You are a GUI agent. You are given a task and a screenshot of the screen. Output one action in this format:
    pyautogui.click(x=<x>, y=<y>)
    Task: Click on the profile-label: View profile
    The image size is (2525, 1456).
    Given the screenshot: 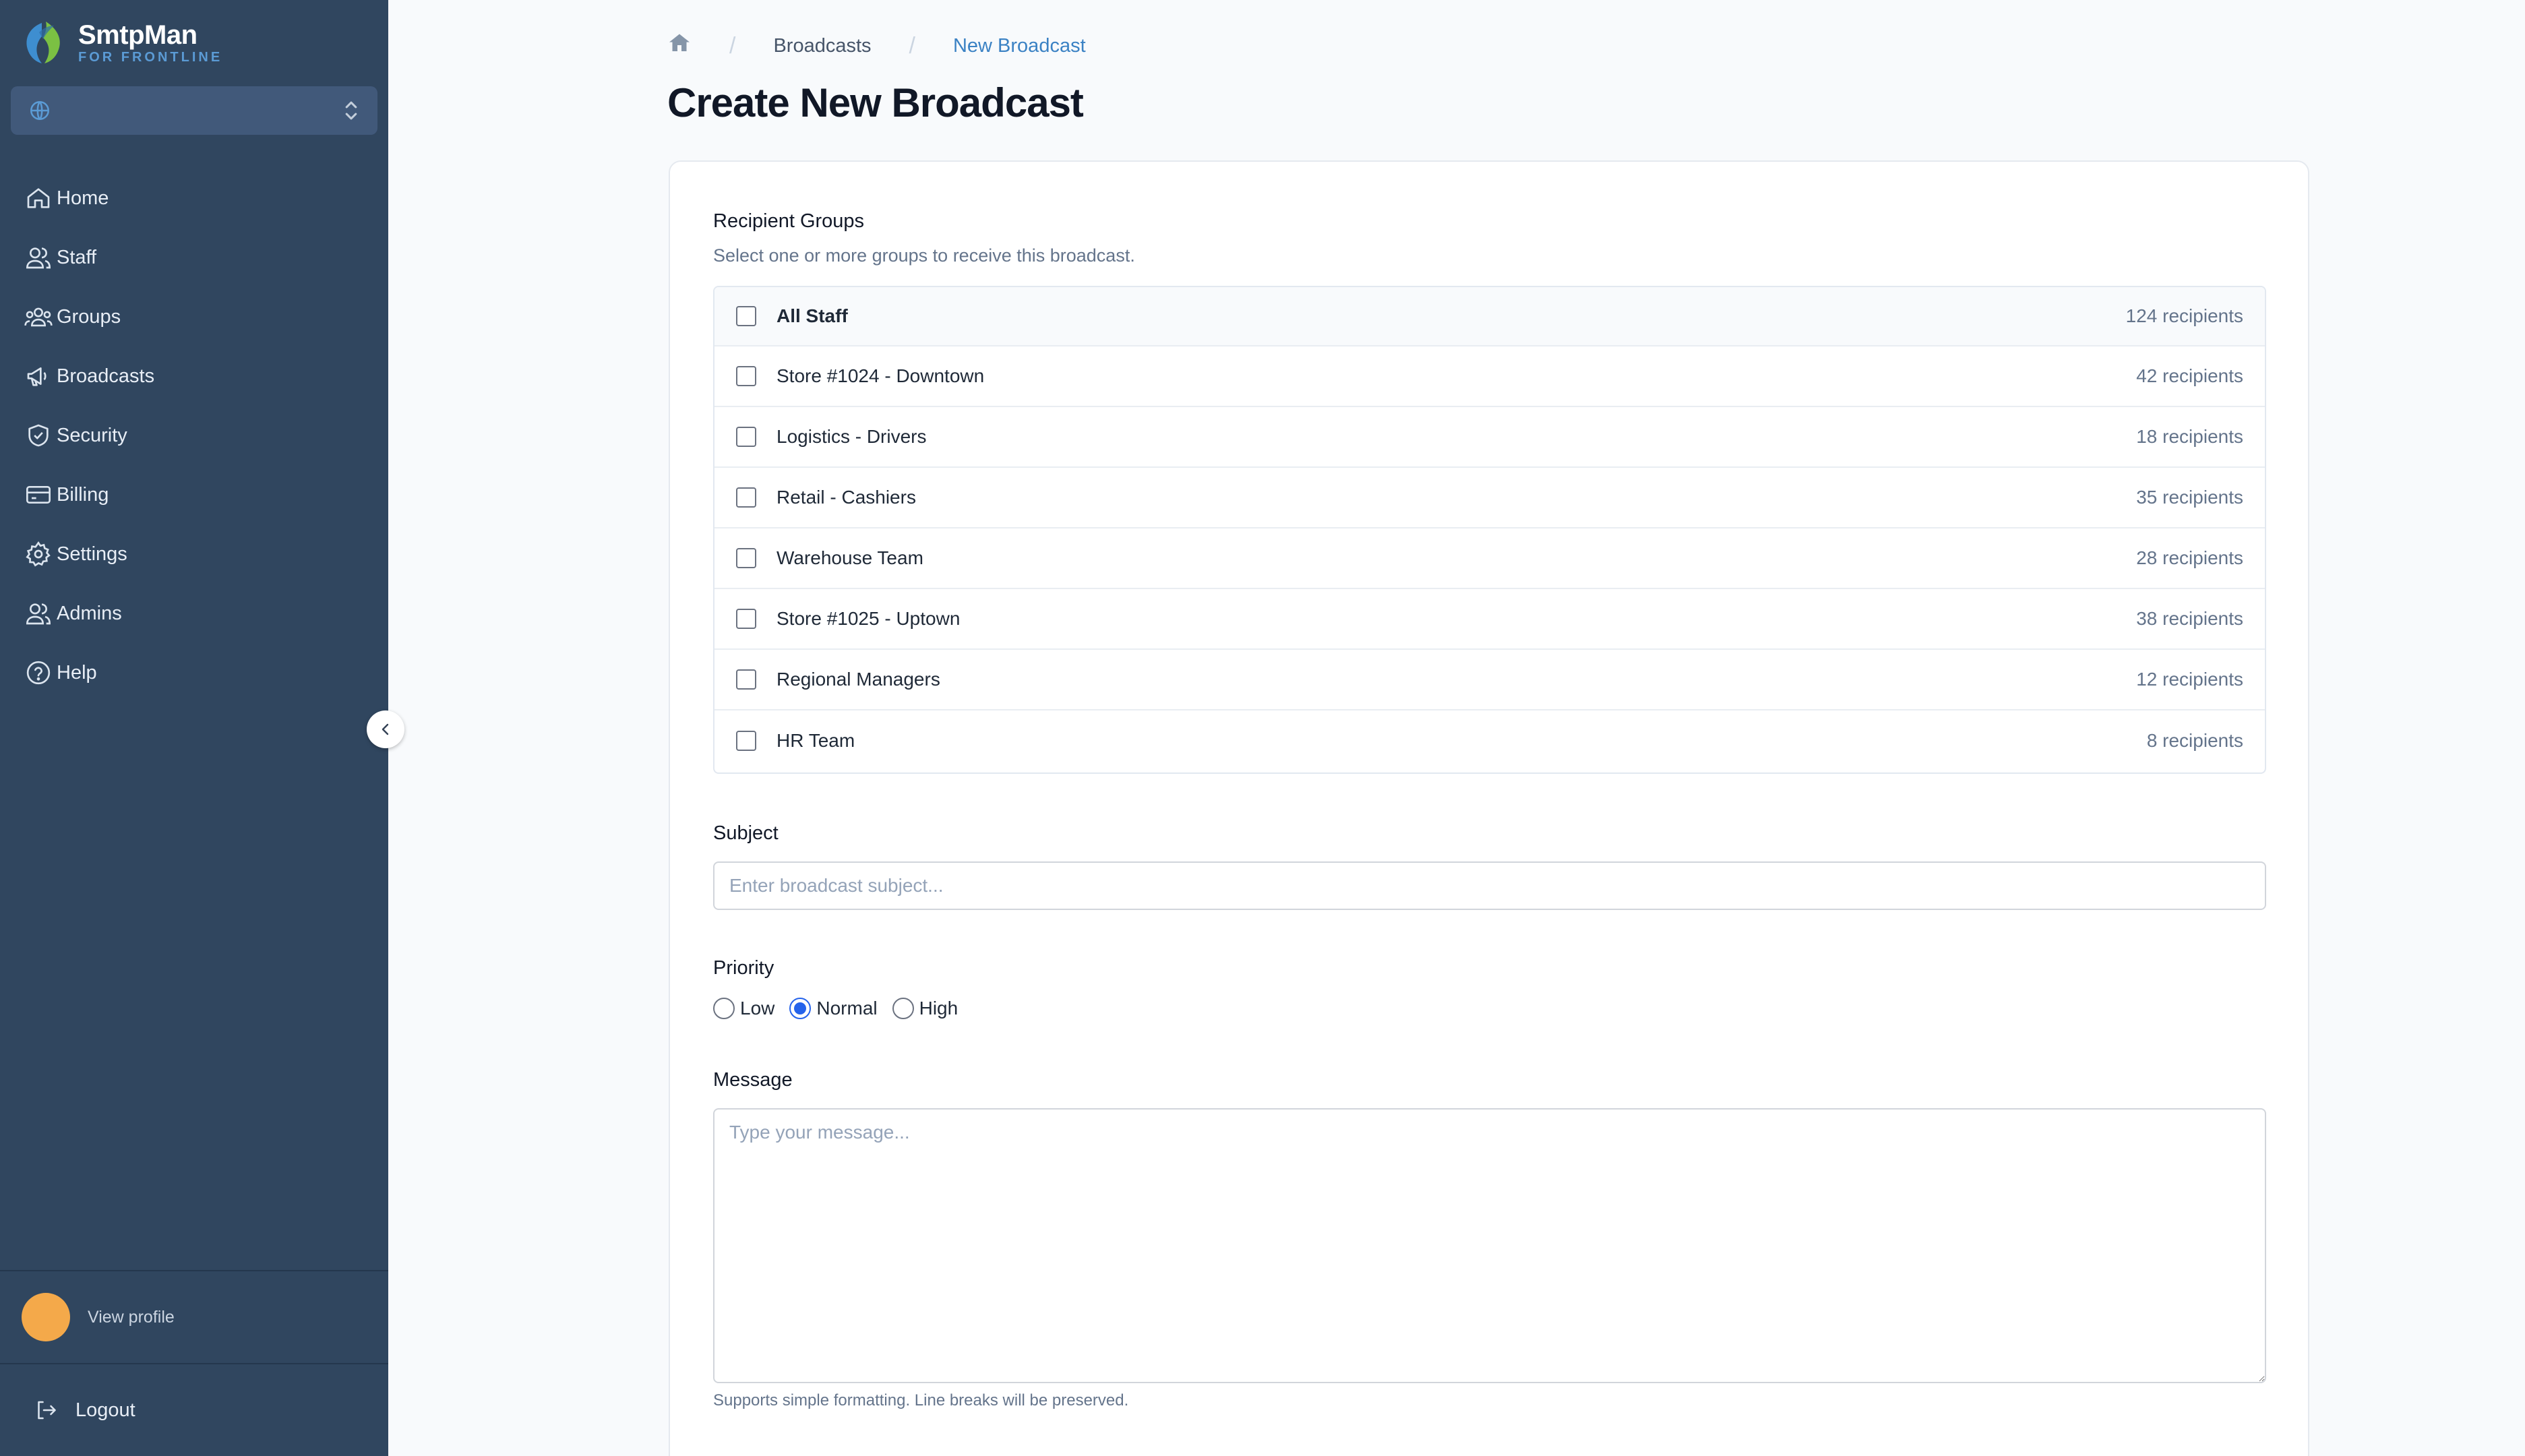 What is the action you would take?
    pyautogui.click(x=131, y=1317)
    